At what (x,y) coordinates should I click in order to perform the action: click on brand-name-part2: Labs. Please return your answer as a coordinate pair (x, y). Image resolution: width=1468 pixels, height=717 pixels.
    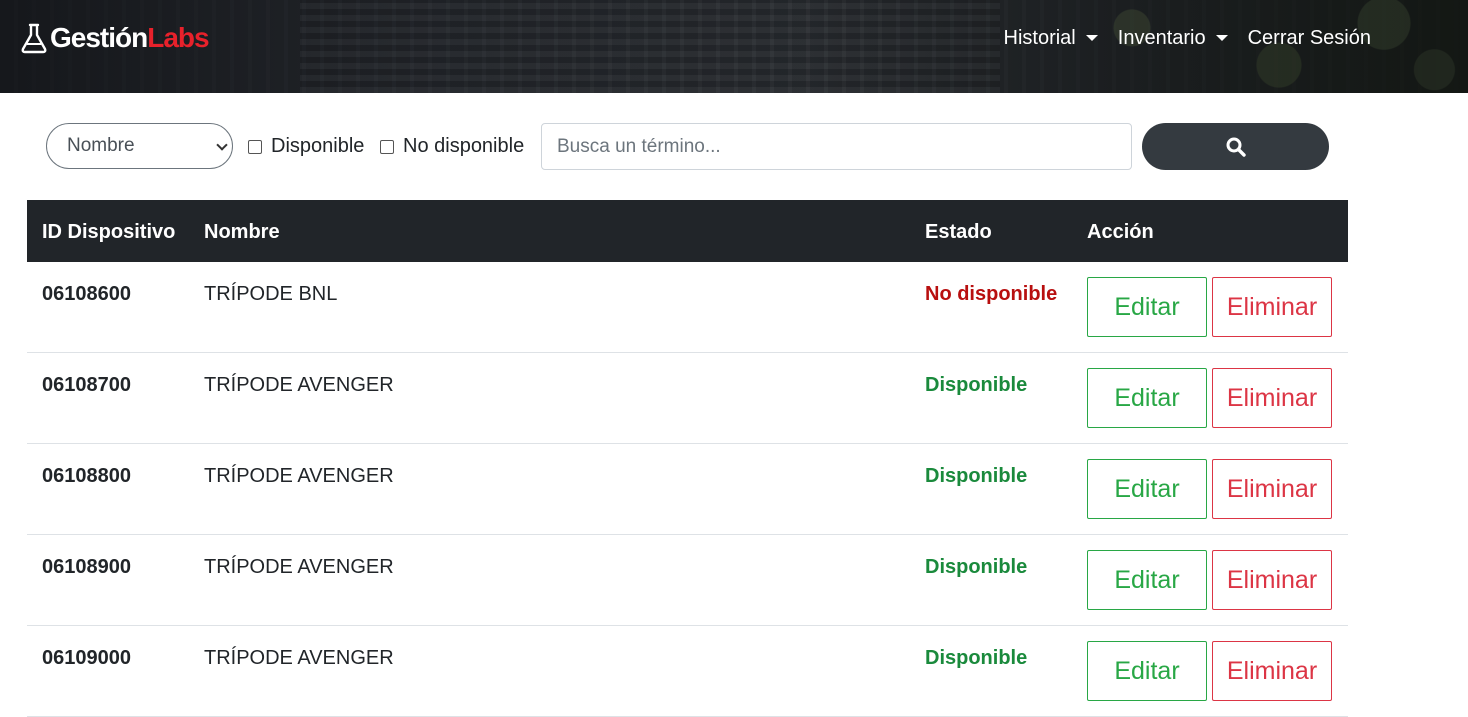
    Looking at the image, I should click on (178, 37).